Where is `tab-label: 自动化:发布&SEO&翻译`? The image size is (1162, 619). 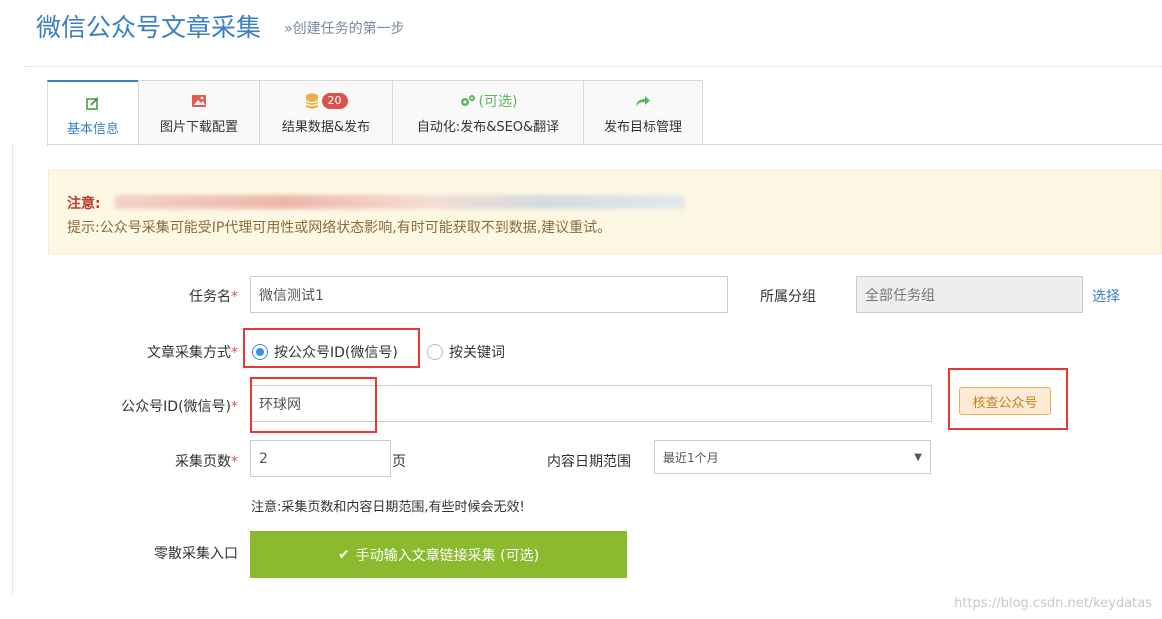
tab-label: 自动化:发布&SEO&翻译 is located at coordinates (488, 127).